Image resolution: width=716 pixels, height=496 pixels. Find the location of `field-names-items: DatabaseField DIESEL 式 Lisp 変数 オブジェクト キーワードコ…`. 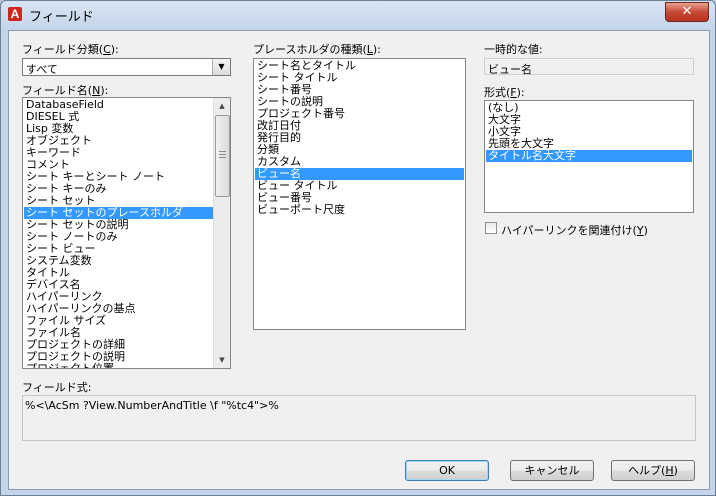

field-names-items: DatabaseField DIESEL 式 Lisp 変数 オブジェクト キーワードコ… is located at coordinates (118, 234).